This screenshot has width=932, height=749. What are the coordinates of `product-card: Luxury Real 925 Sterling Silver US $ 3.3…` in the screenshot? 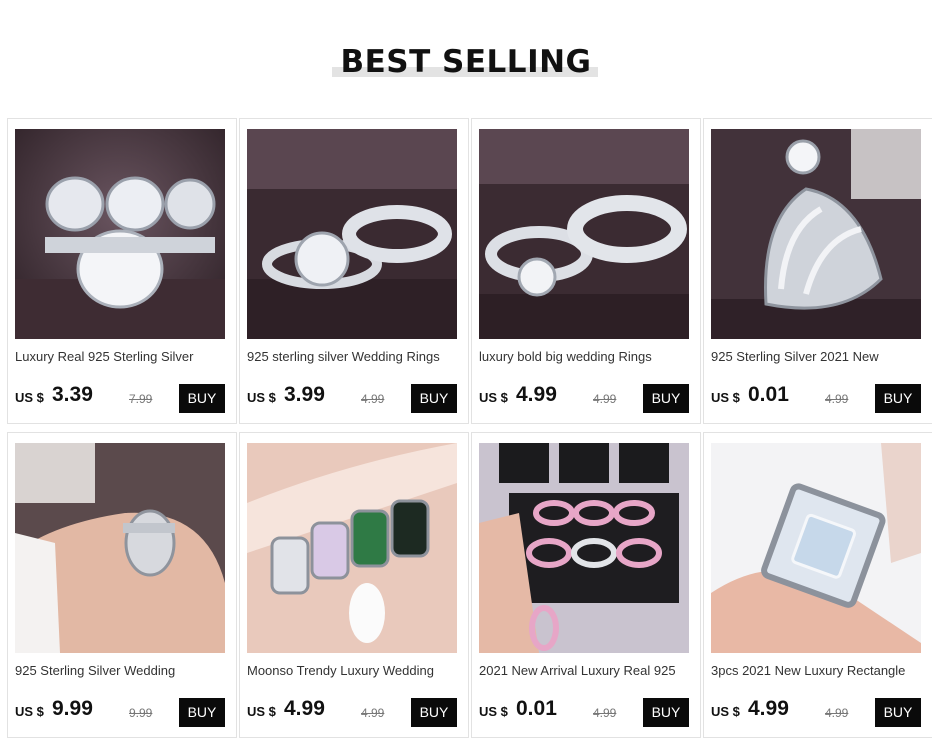 It's located at (122, 271).